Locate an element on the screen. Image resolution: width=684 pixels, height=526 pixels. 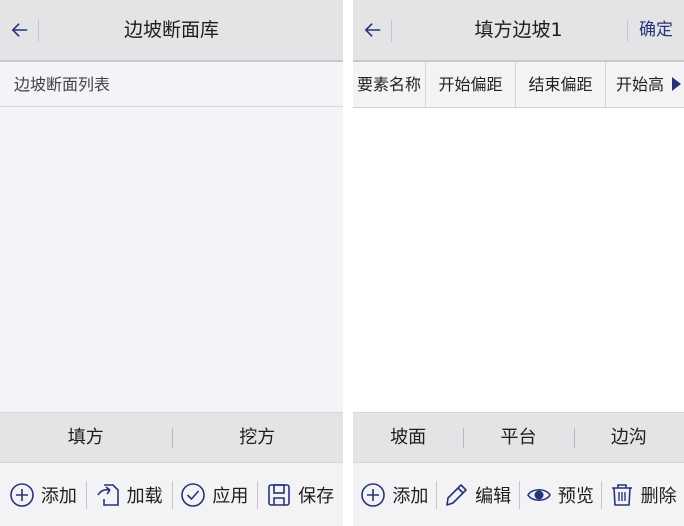
type-tab-bar: 填方 挖方 is located at coordinates (171, 437).